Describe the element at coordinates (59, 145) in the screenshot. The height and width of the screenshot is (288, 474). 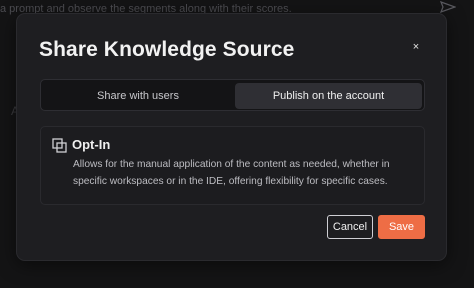
I see `copy-icon` at that location.